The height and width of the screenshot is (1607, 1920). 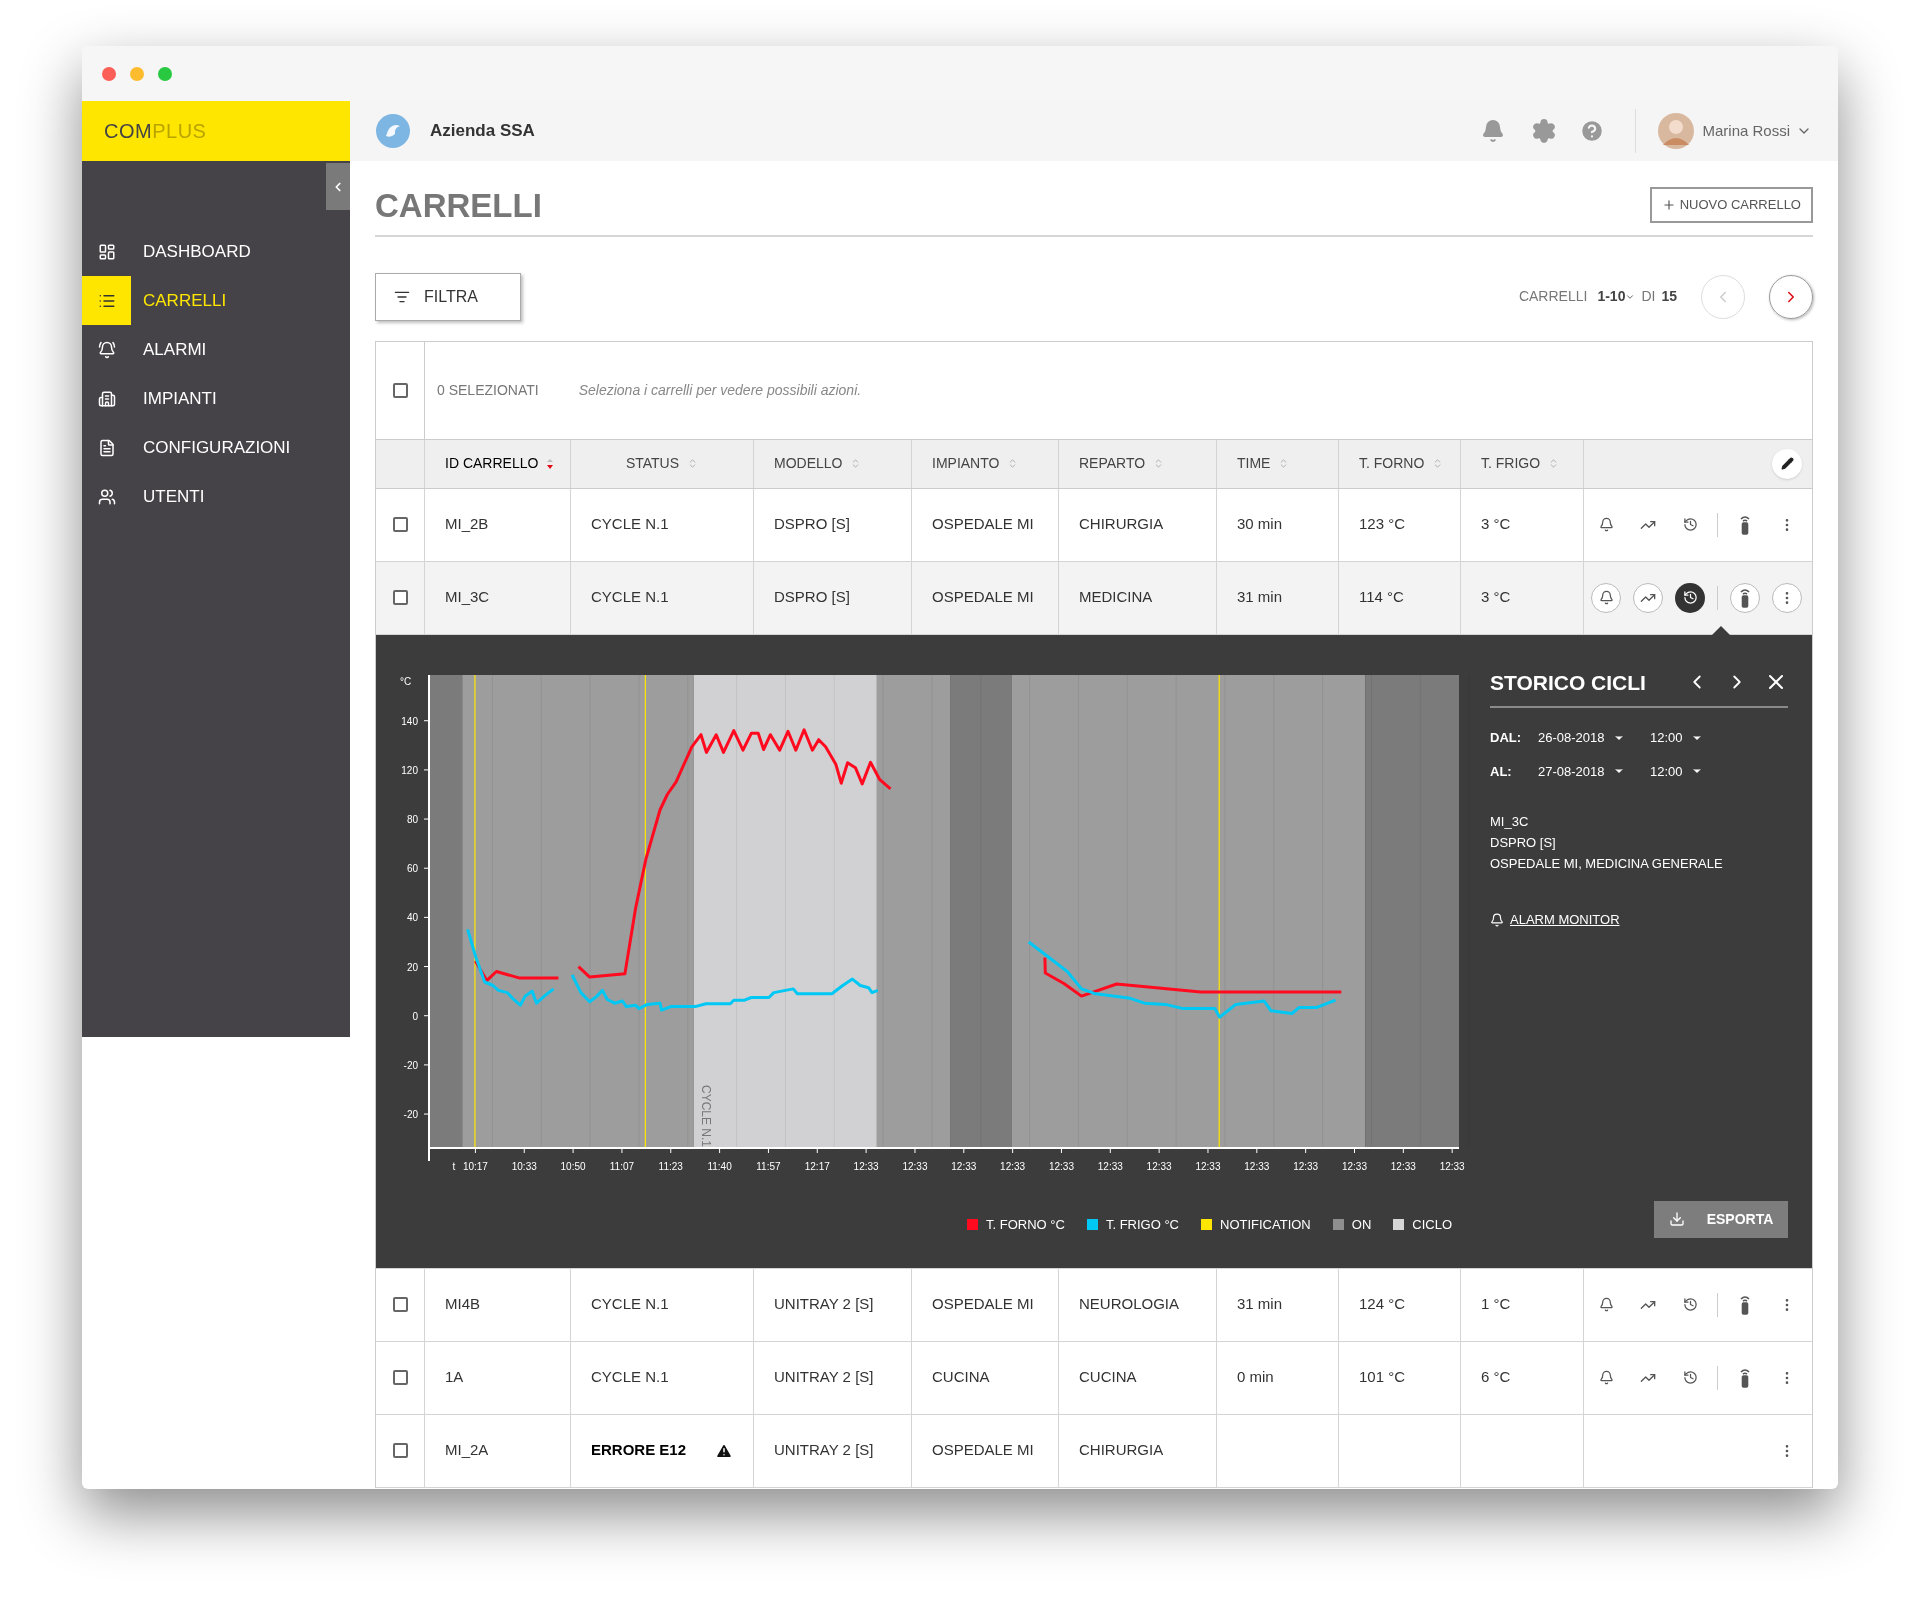 What do you see at coordinates (106, 251) in the screenshot?
I see `dashboard-icon` at bounding box center [106, 251].